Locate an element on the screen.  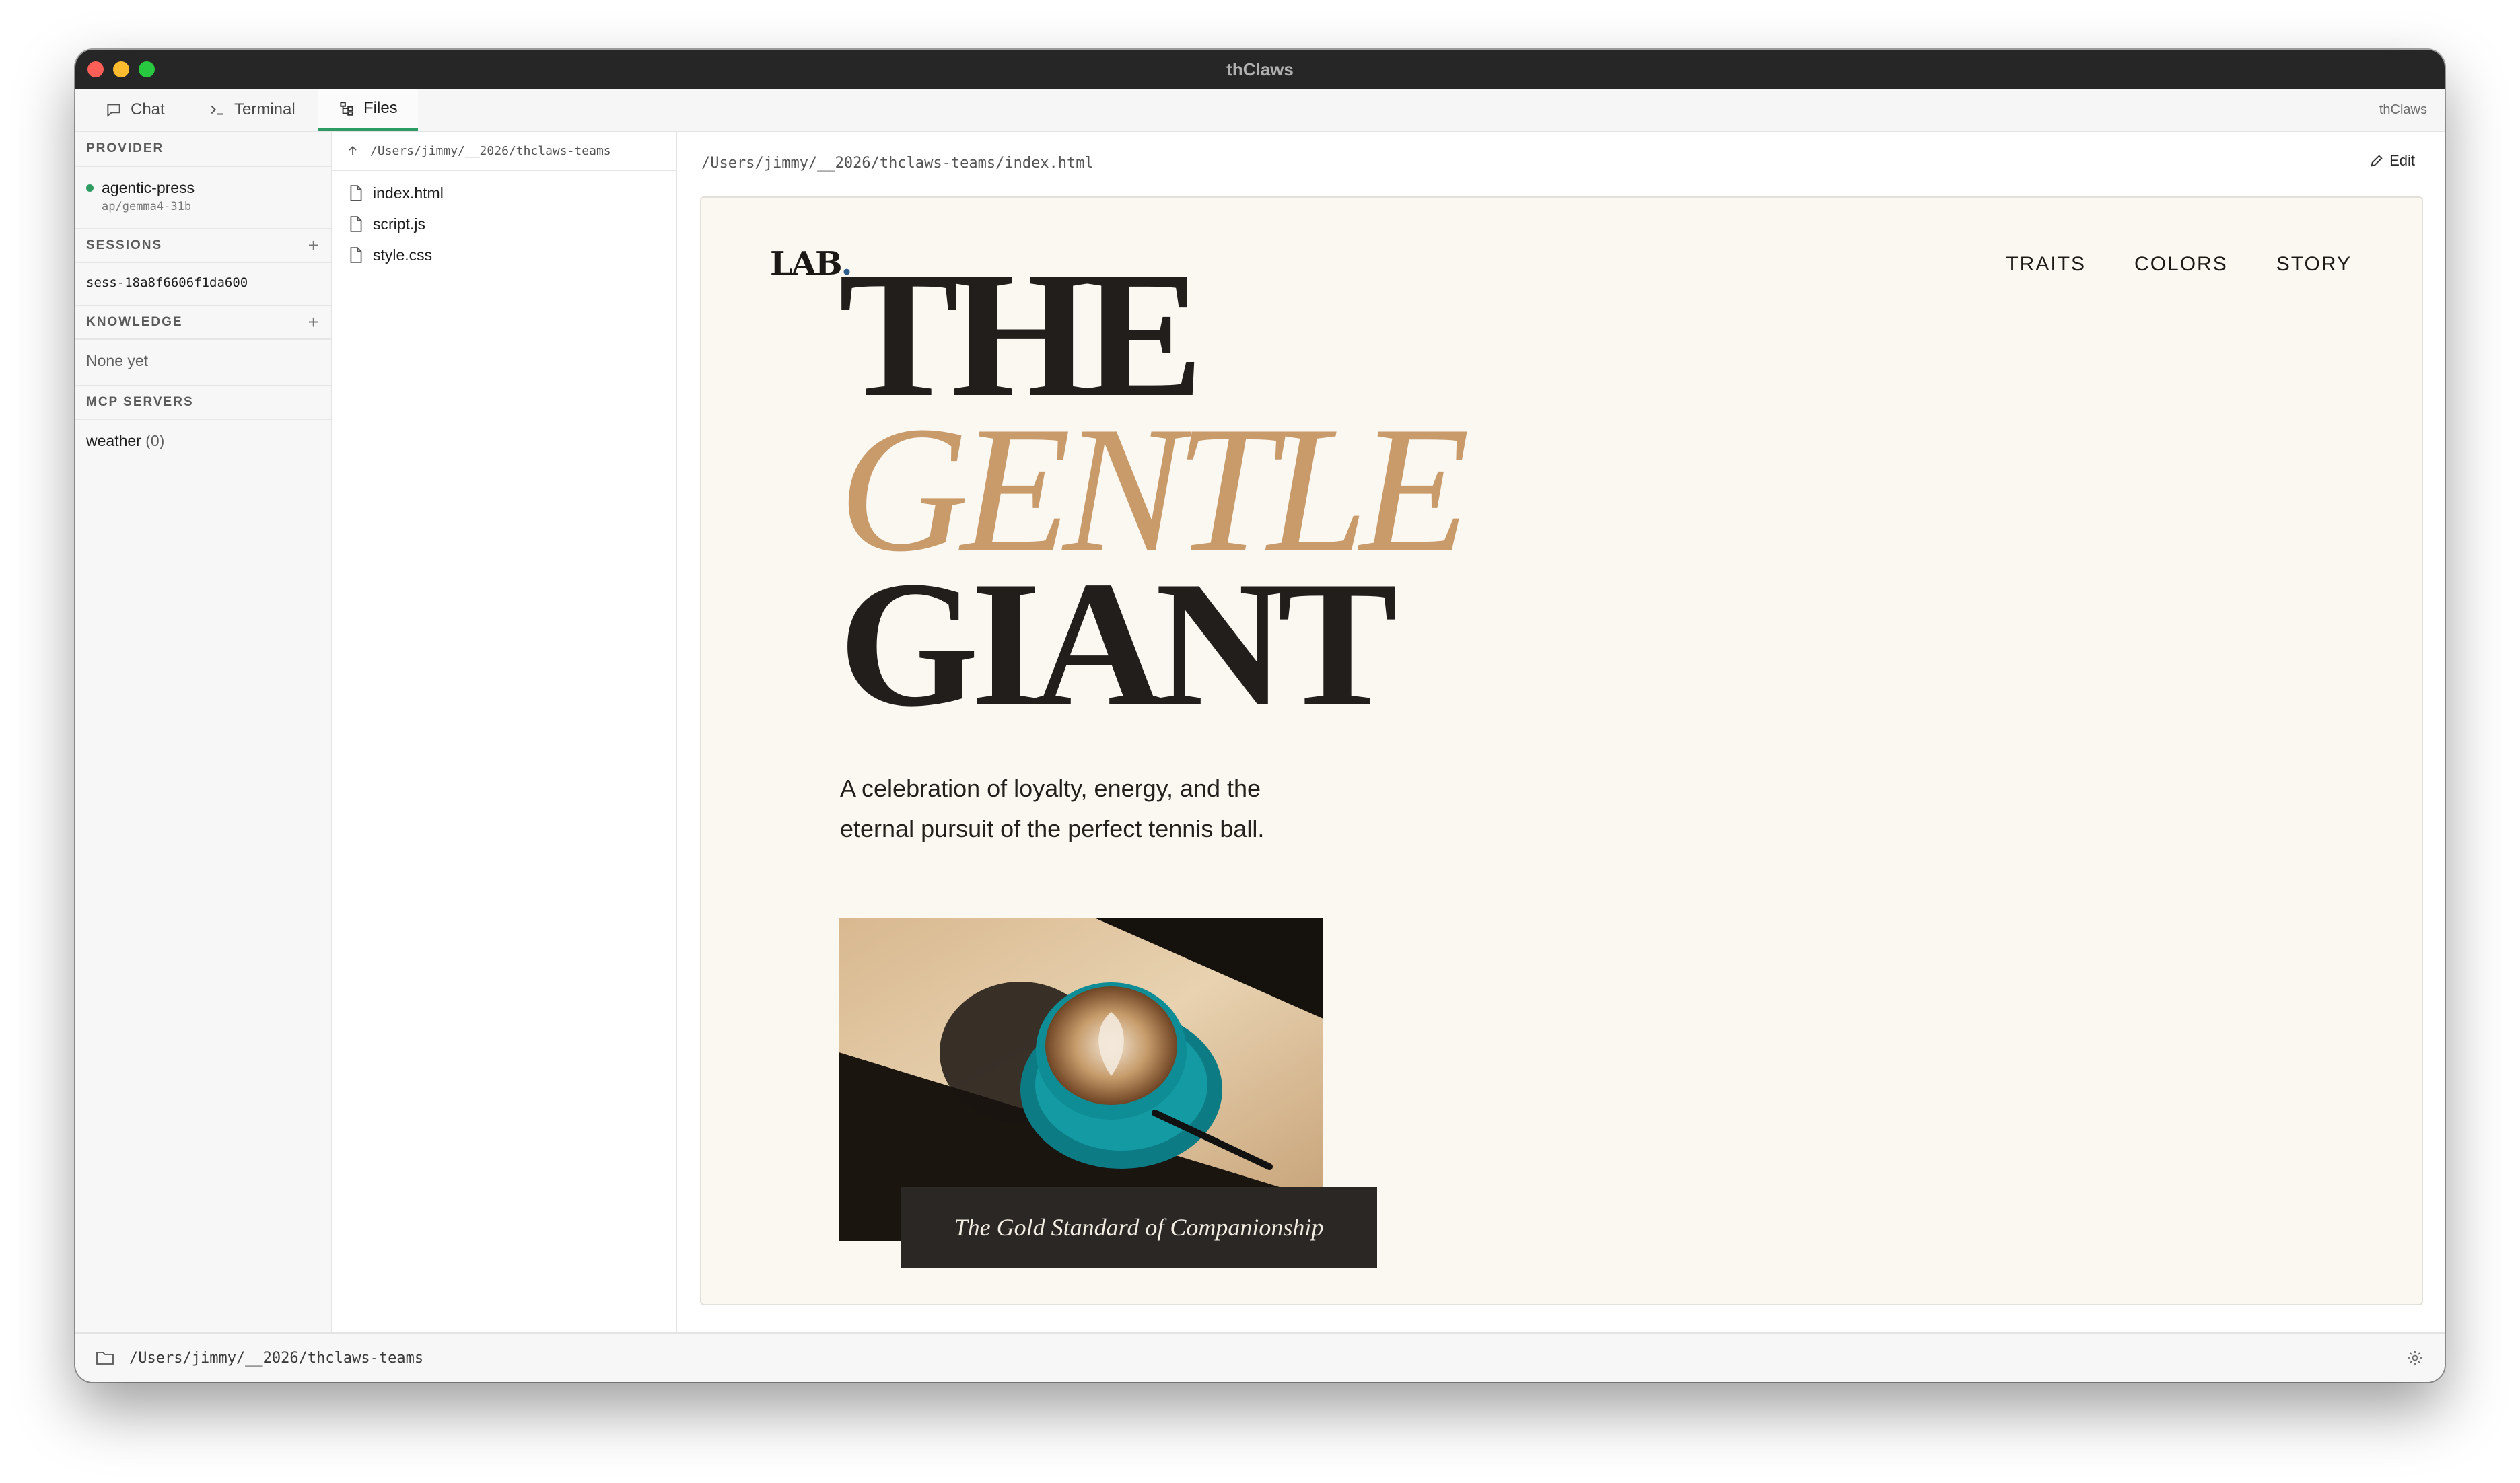
sessions-heading-label: SESSIONS is located at coordinates (125, 245).